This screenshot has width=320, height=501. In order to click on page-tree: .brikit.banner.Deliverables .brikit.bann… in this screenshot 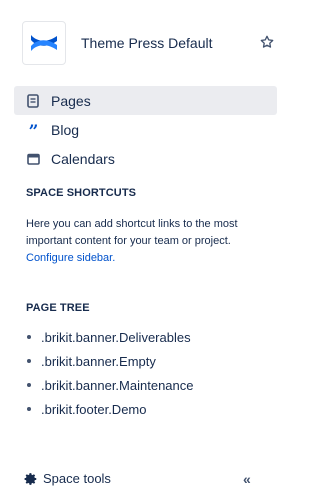, I will do `click(146, 373)`.